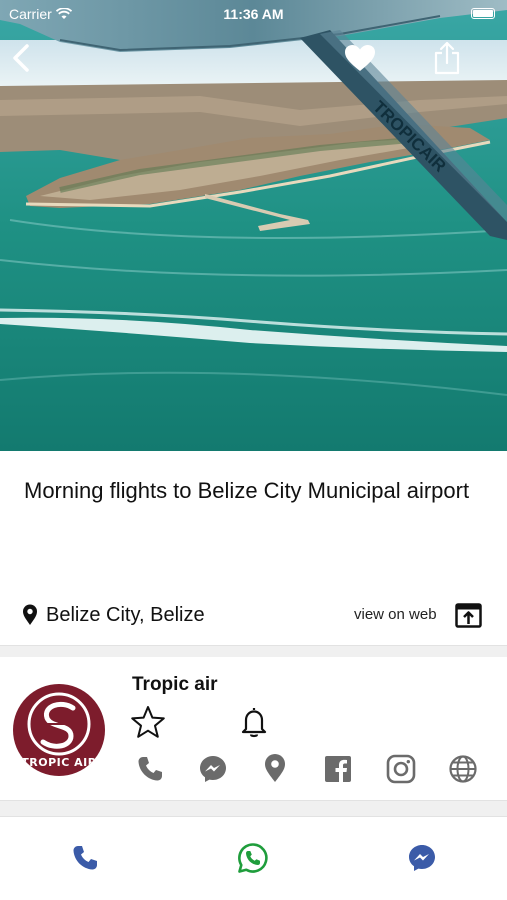 This screenshot has width=507, height=900. I want to click on status-time: 11:36 AM, so click(253, 14).